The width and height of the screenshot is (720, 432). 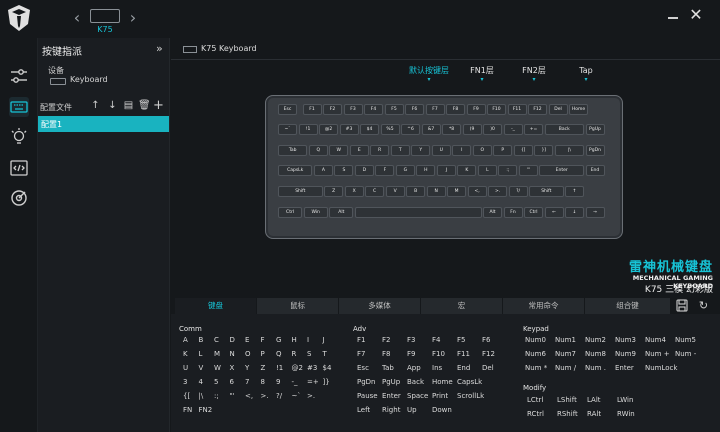 What do you see at coordinates (375, 191) in the screenshot?
I see `key-c: C` at bounding box center [375, 191].